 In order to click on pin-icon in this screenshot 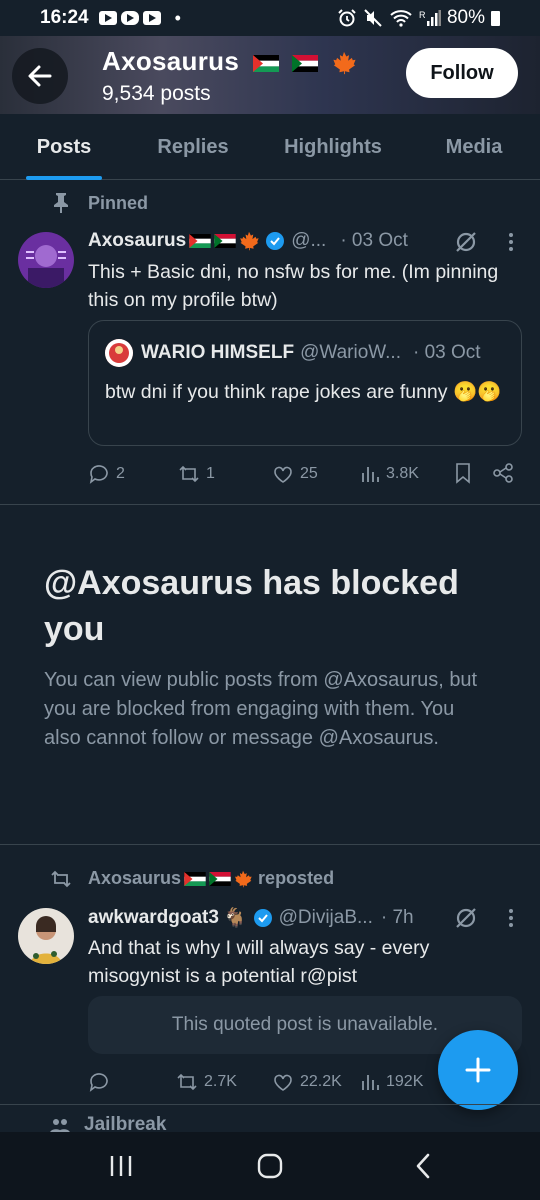, I will do `click(61, 203)`.